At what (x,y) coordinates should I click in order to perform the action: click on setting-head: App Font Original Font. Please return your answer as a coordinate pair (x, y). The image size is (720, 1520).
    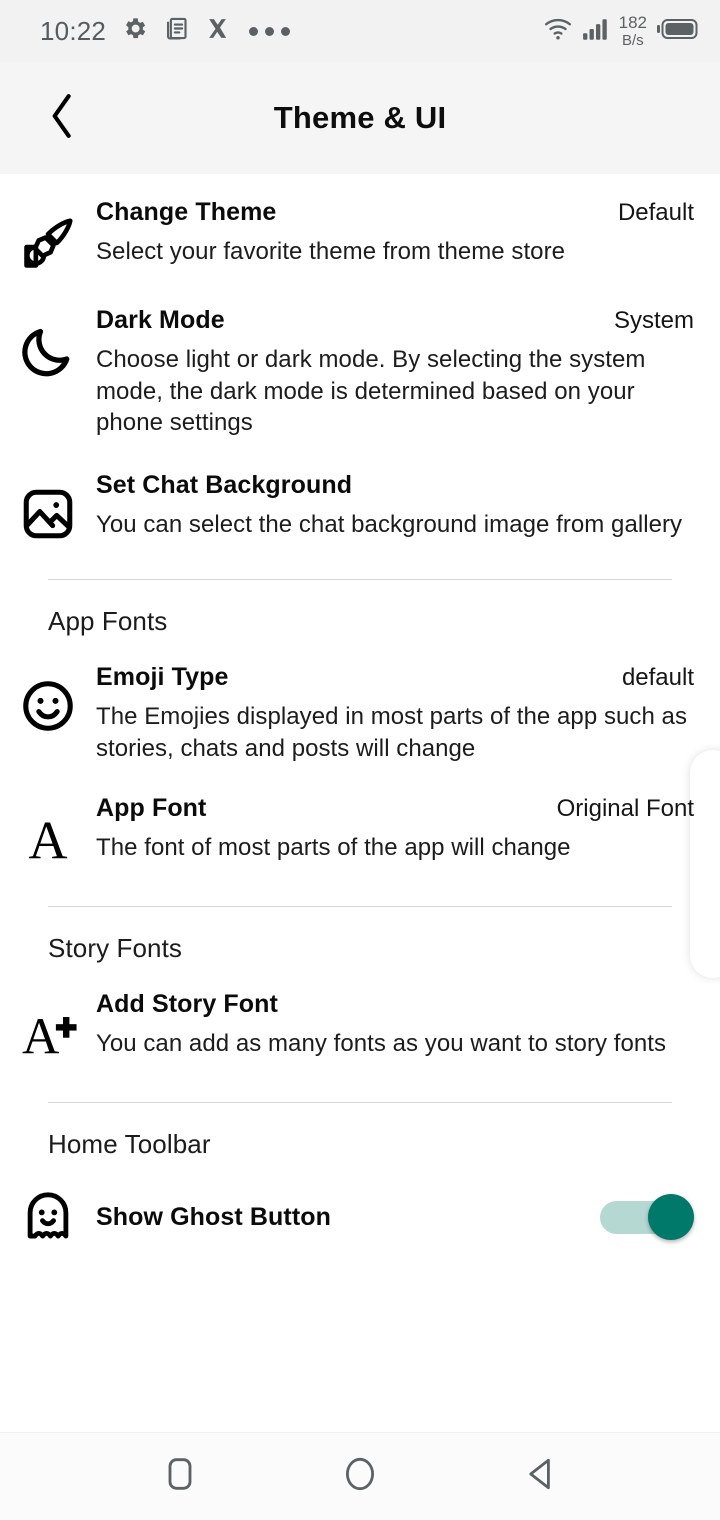
    Looking at the image, I should click on (395, 808).